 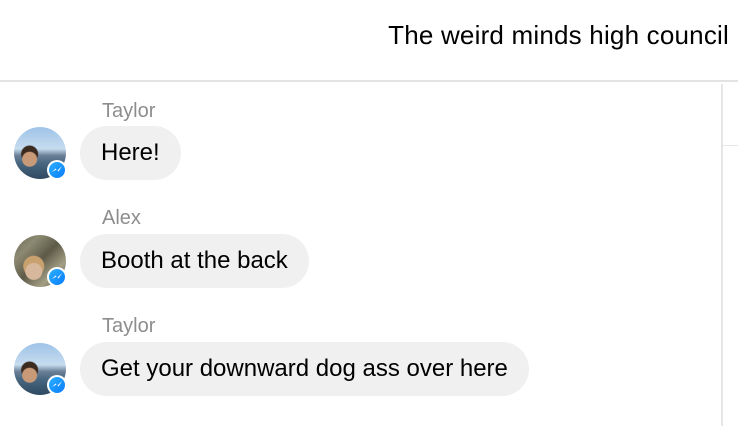 What do you see at coordinates (730, 145) in the screenshot?
I see `right-panel-separator` at bounding box center [730, 145].